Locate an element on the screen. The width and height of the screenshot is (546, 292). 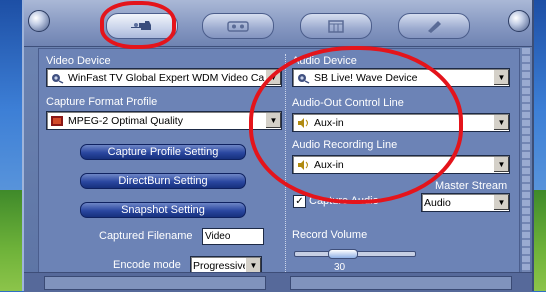
audio-recording-label: Audio Recording Line is located at coordinates (345, 145).